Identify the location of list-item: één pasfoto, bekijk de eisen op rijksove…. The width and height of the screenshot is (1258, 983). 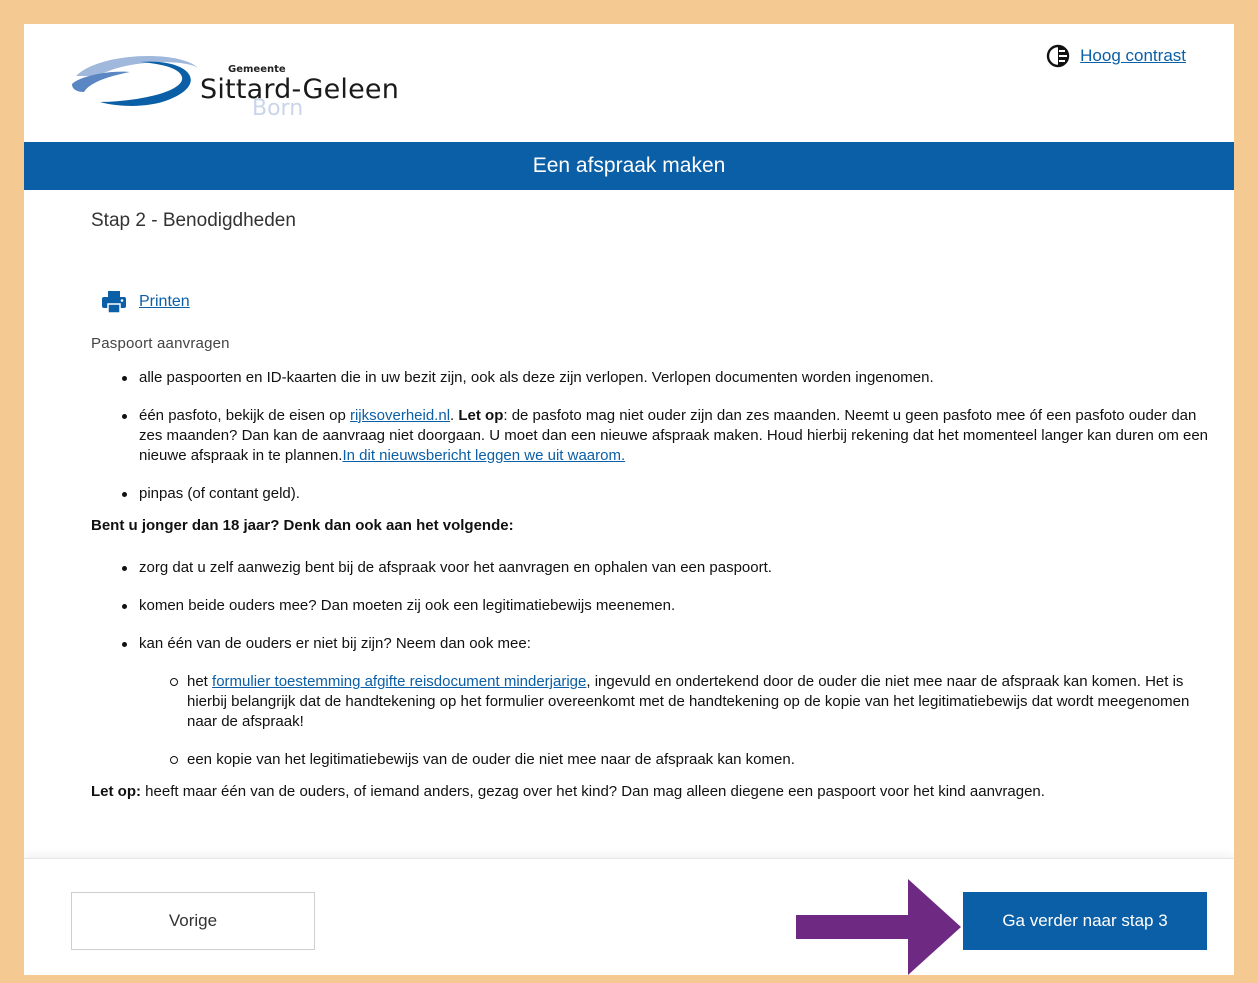
(666, 436).